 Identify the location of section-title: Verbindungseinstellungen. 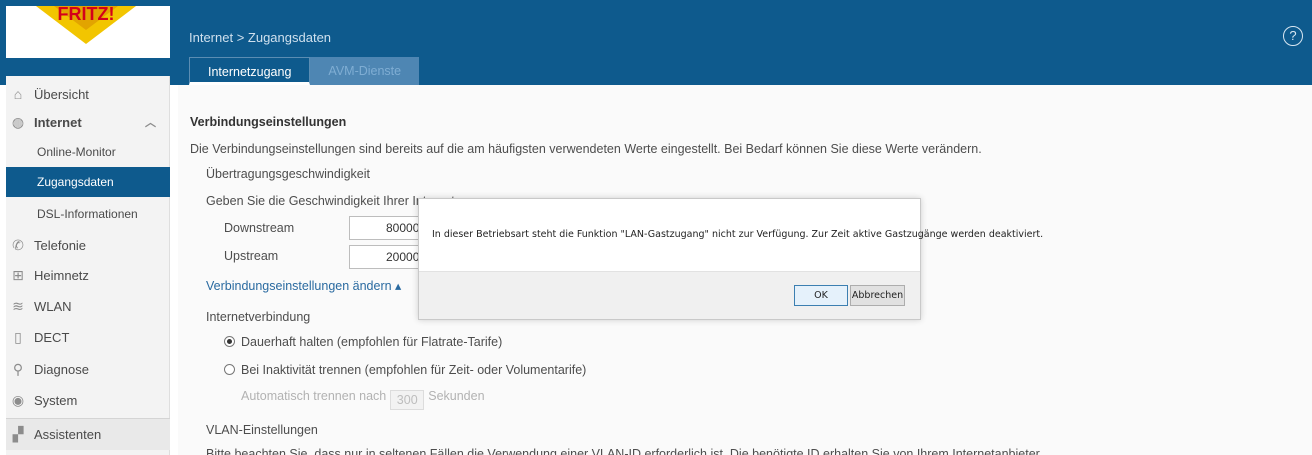
(268, 122).